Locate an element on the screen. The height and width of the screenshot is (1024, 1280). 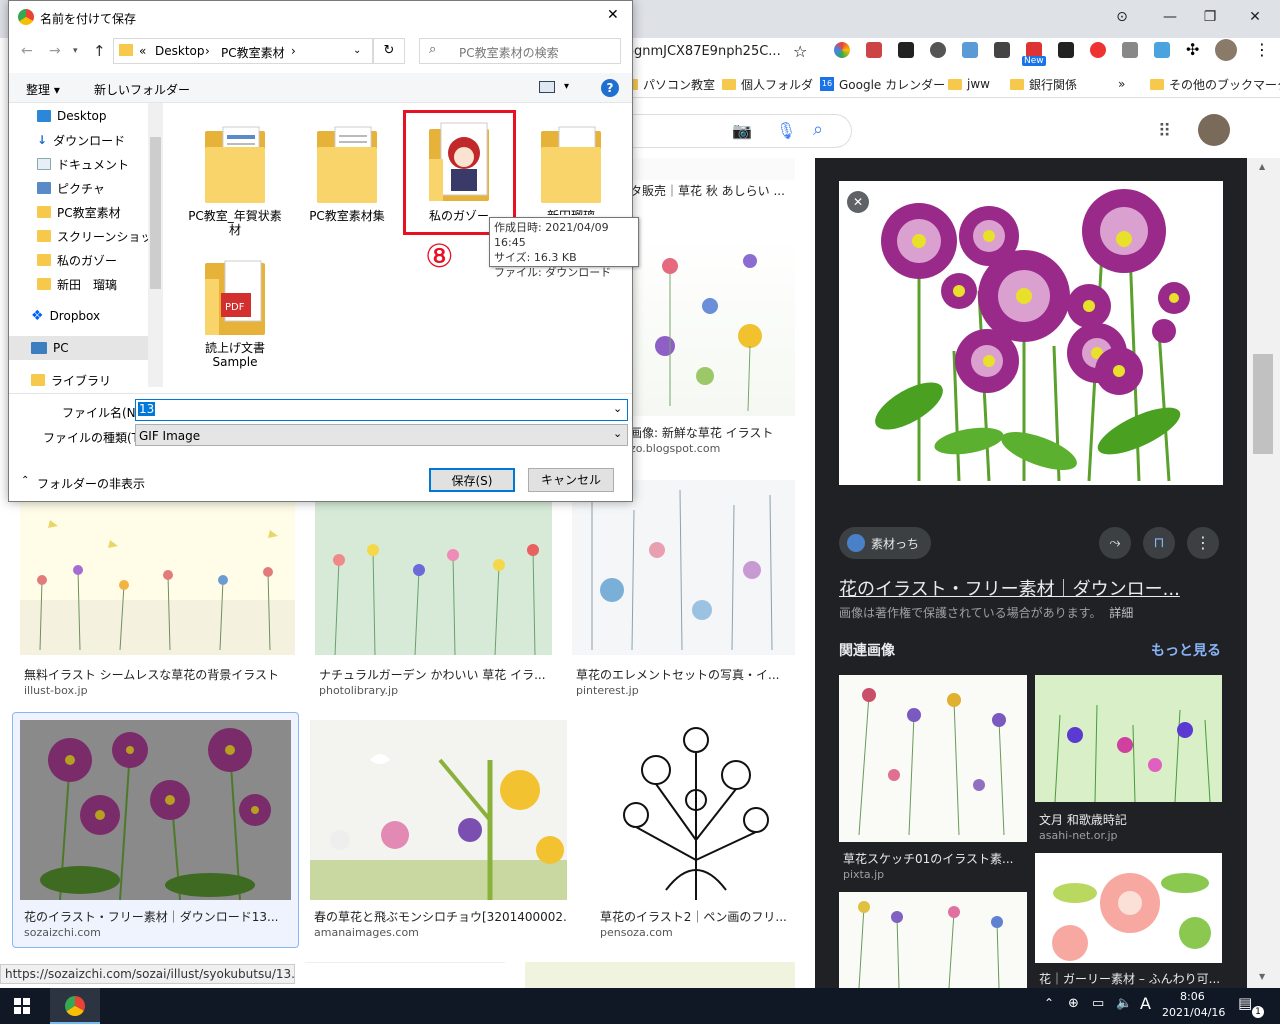
star-icon: ☆ is located at coordinates (800, 51).